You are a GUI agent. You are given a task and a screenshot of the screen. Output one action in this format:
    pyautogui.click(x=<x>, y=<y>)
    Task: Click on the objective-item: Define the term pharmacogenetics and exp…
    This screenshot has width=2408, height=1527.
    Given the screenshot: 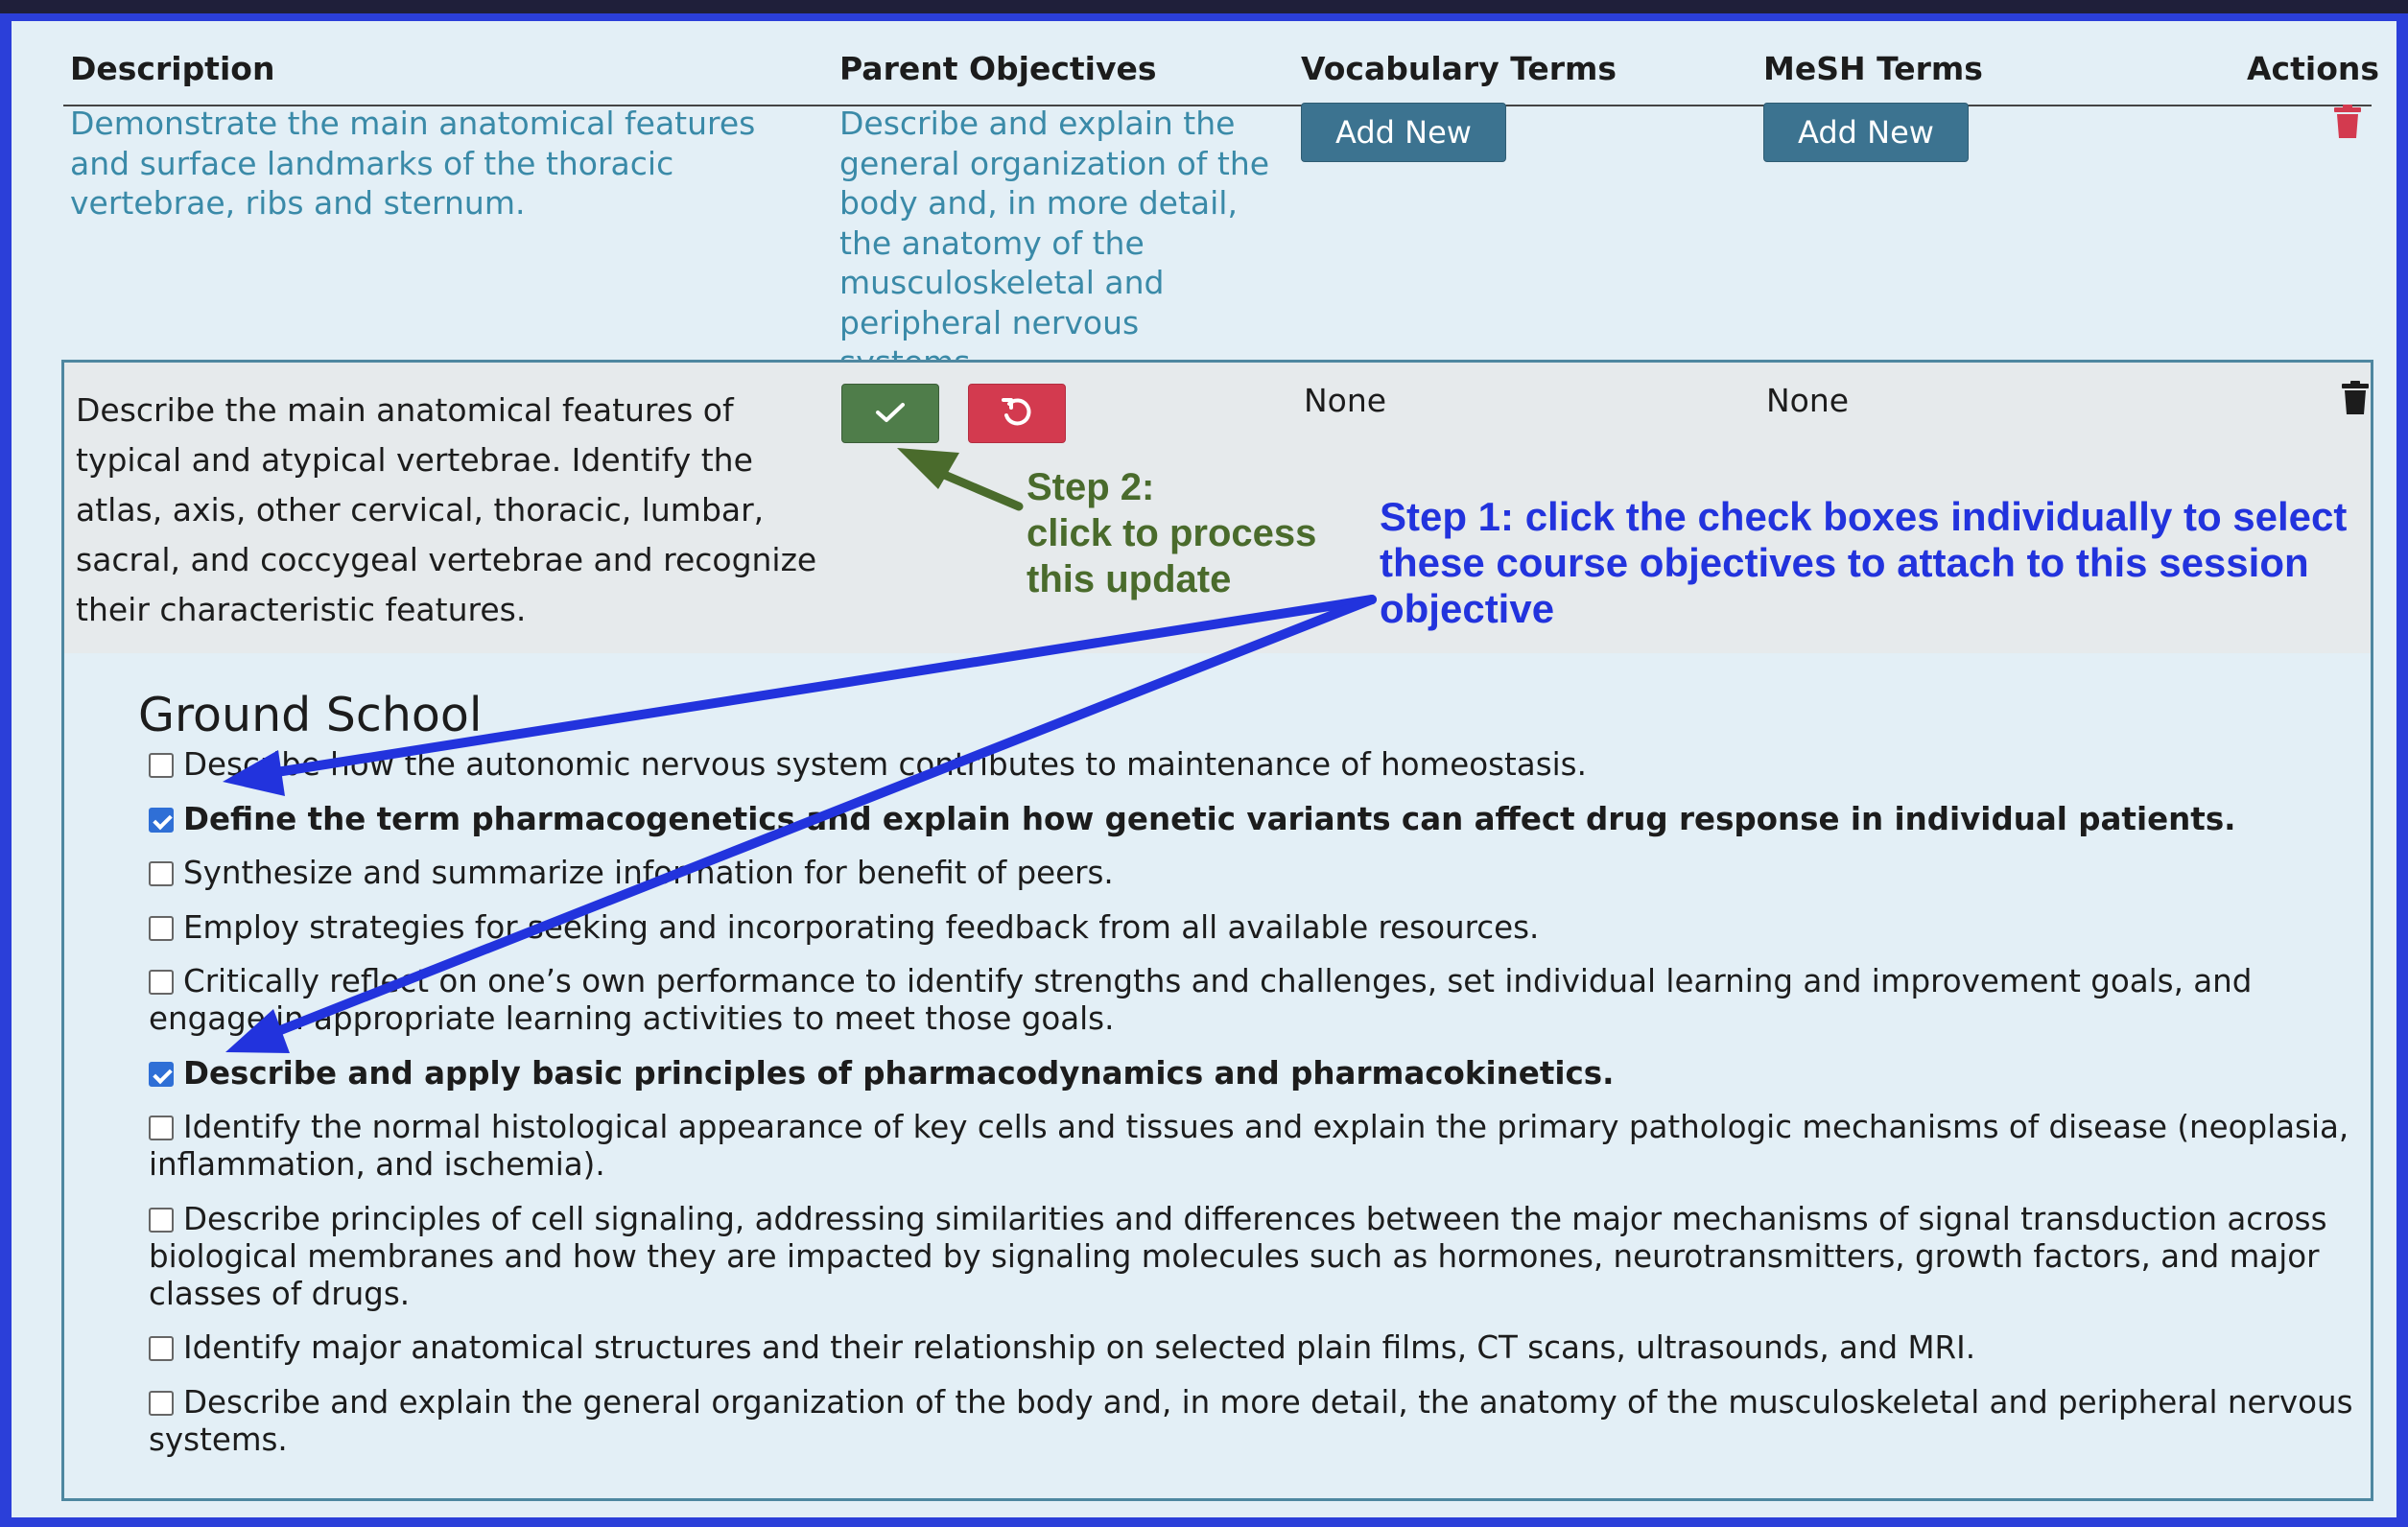 What is the action you would take?
    pyautogui.click(x=1252, y=819)
    